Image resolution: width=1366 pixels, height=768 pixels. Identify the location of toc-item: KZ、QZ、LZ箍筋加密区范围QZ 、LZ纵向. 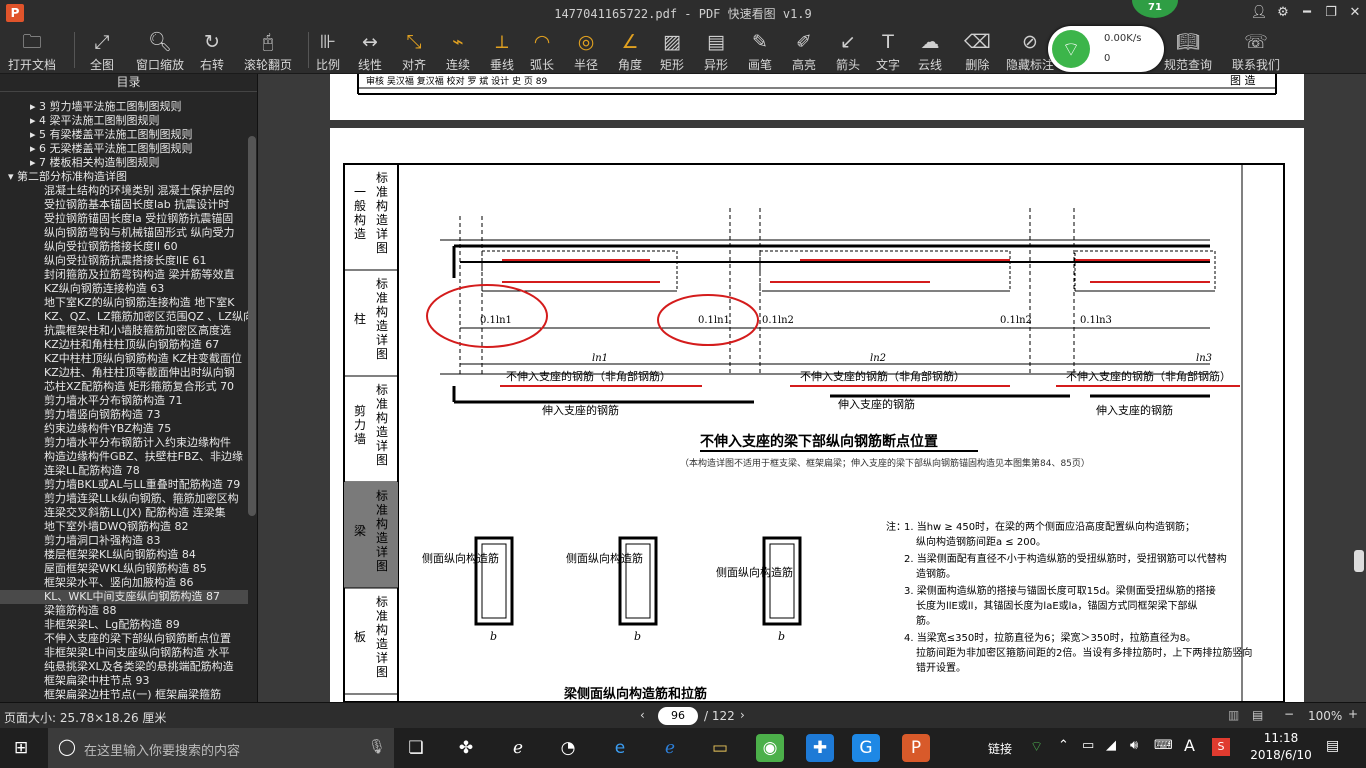
(124, 317).